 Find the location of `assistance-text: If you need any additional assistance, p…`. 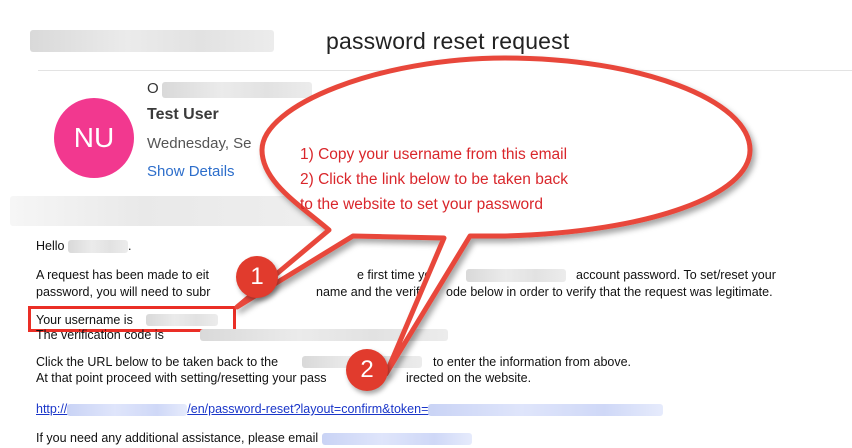

assistance-text: If you need any additional assistance, p… is located at coordinates (177, 438).